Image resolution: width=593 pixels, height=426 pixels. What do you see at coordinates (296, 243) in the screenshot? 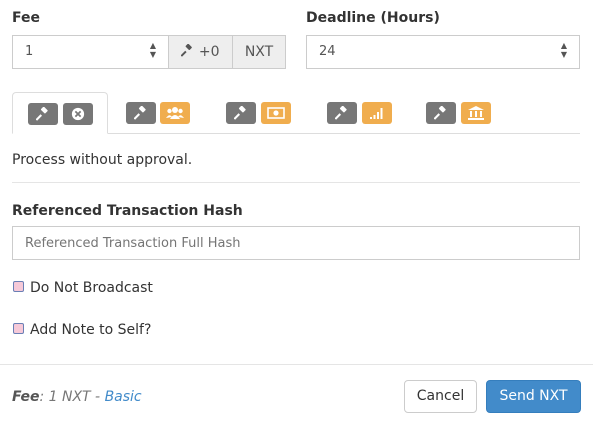
I see `referenced-hash-input` at bounding box center [296, 243].